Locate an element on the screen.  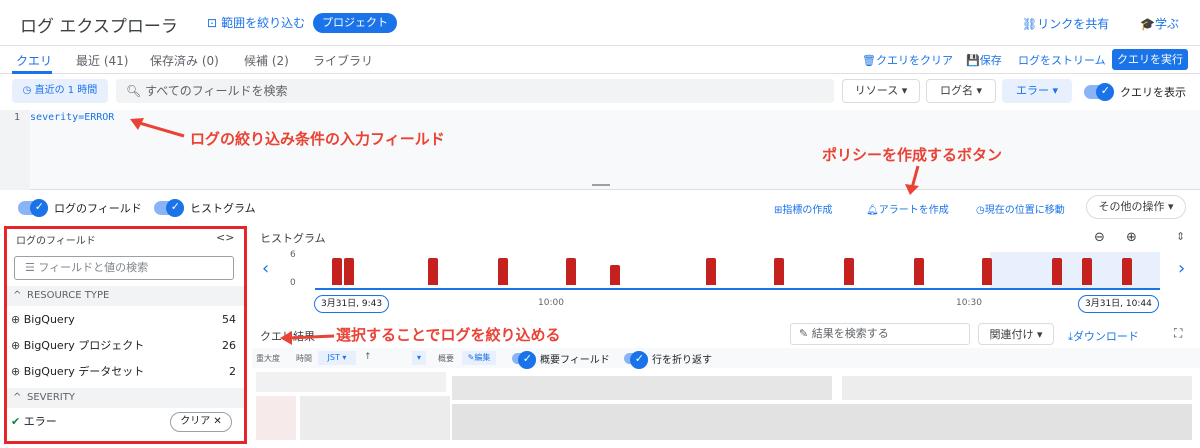
download-button: ⤓ダウンロード is located at coordinates (1103, 336).